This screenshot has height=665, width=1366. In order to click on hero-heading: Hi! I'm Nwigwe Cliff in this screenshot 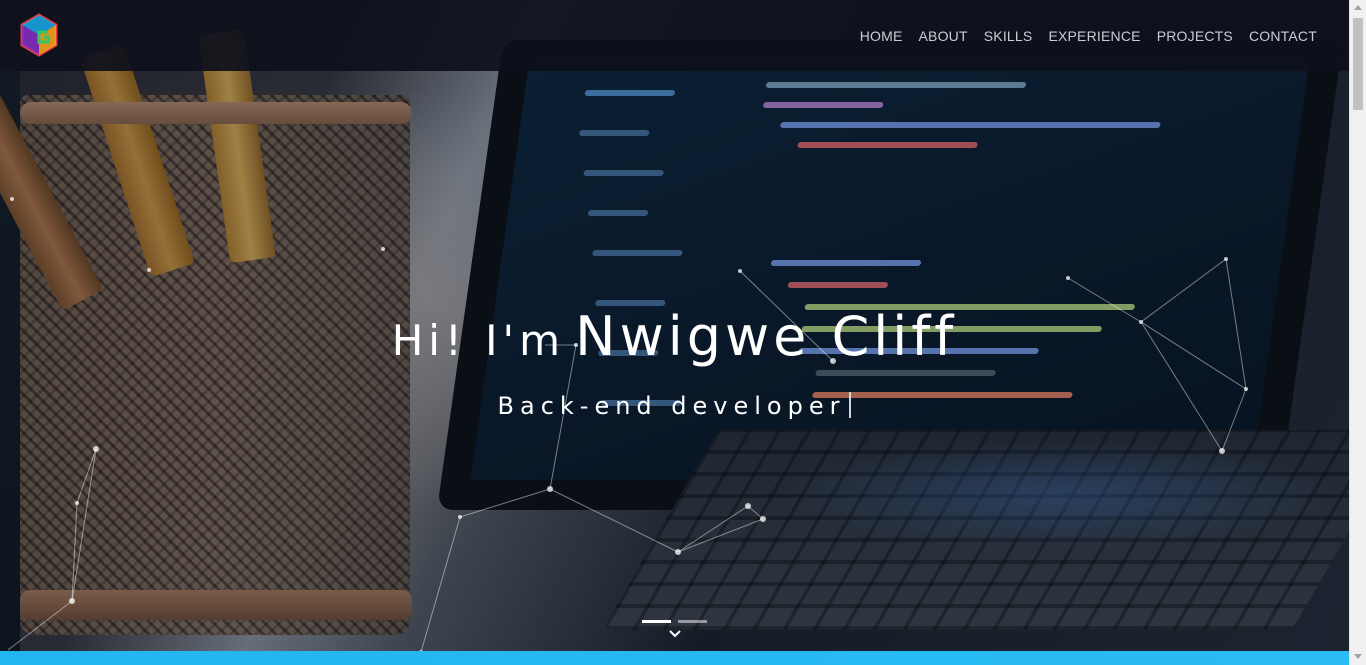, I will do `click(674, 336)`.